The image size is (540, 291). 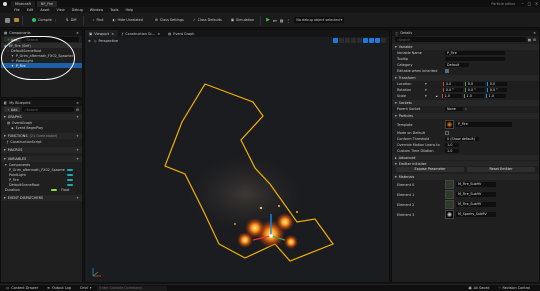 What do you see at coordinates (475, 59) in the screenshot?
I see `tooltip-field` at bounding box center [475, 59].